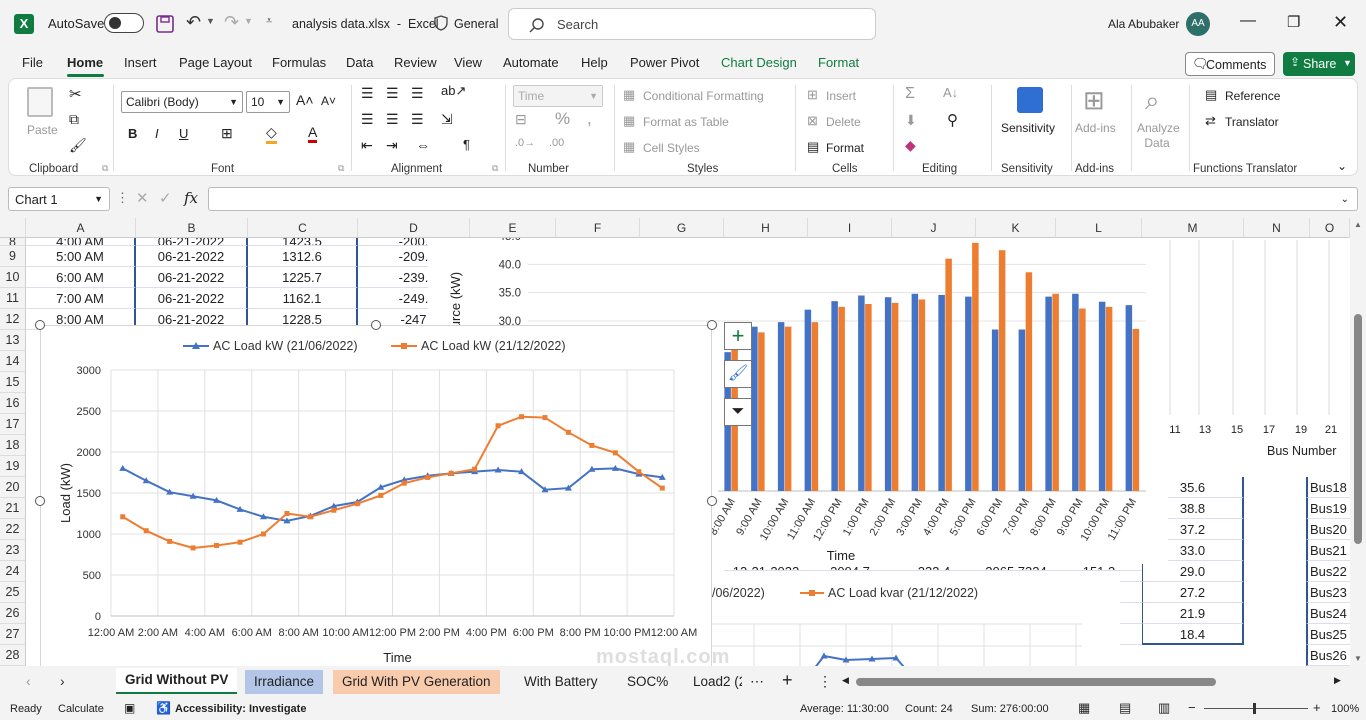 The image size is (1366, 720). I want to click on decrease-decimal-icon: .00, so click(556, 143).